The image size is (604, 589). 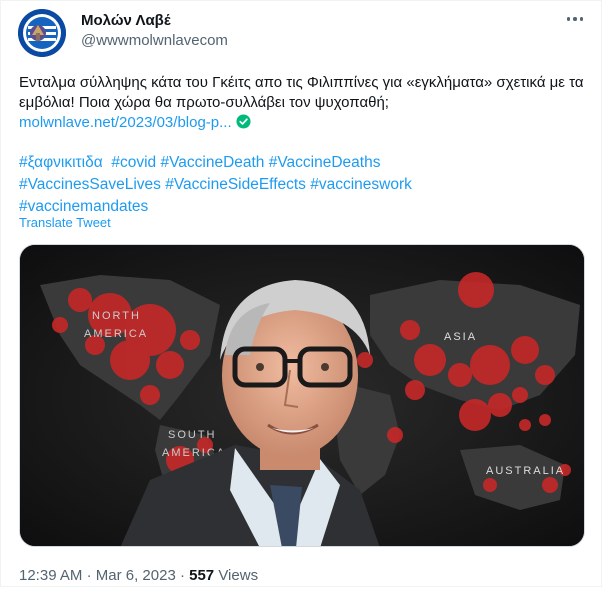 What do you see at coordinates (133, 162) in the screenshot?
I see `hashtag-link: #covid` at bounding box center [133, 162].